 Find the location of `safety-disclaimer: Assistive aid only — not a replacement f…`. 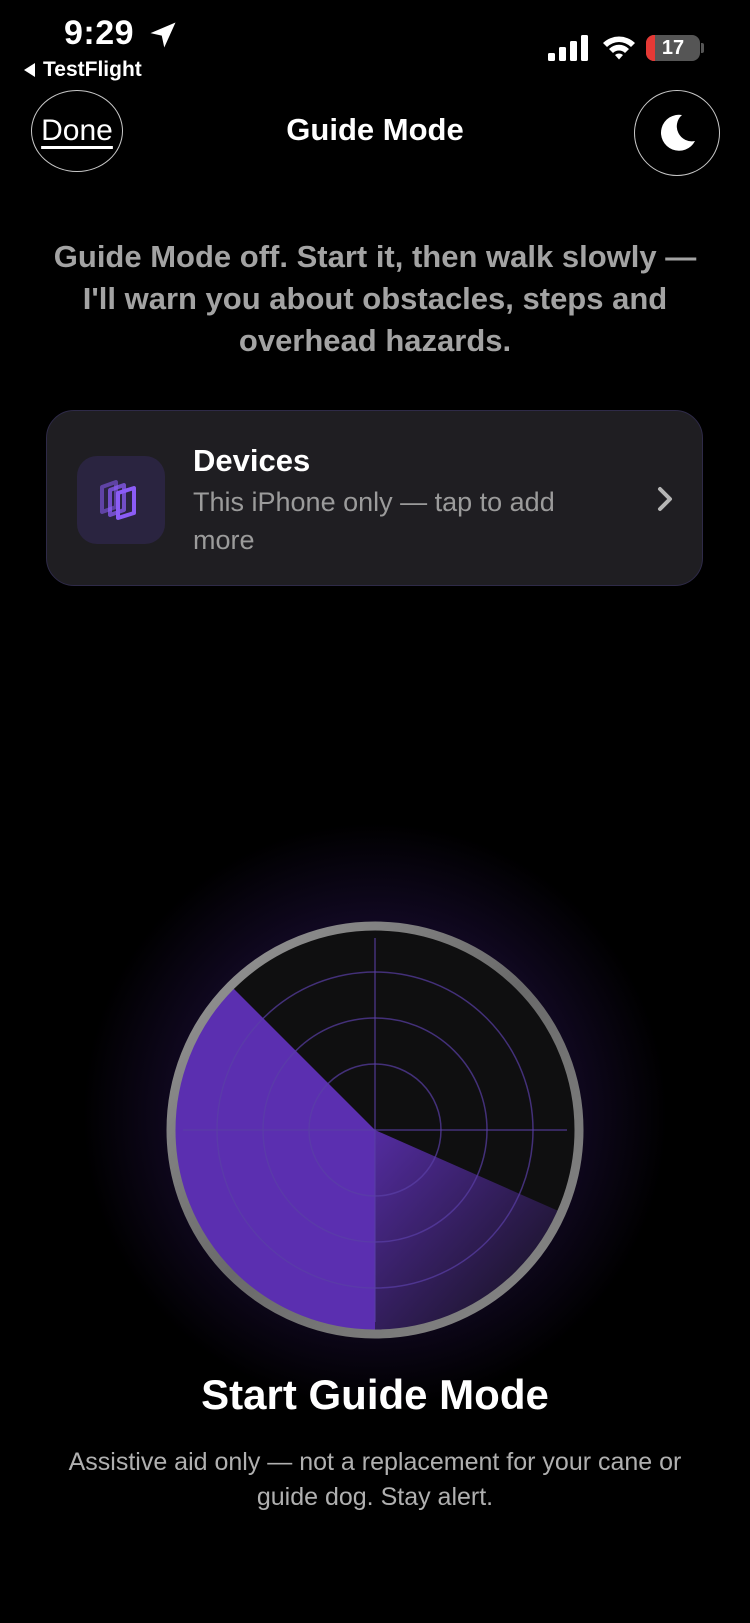

safety-disclaimer: Assistive aid only — not a replacement f… is located at coordinates (375, 1479).